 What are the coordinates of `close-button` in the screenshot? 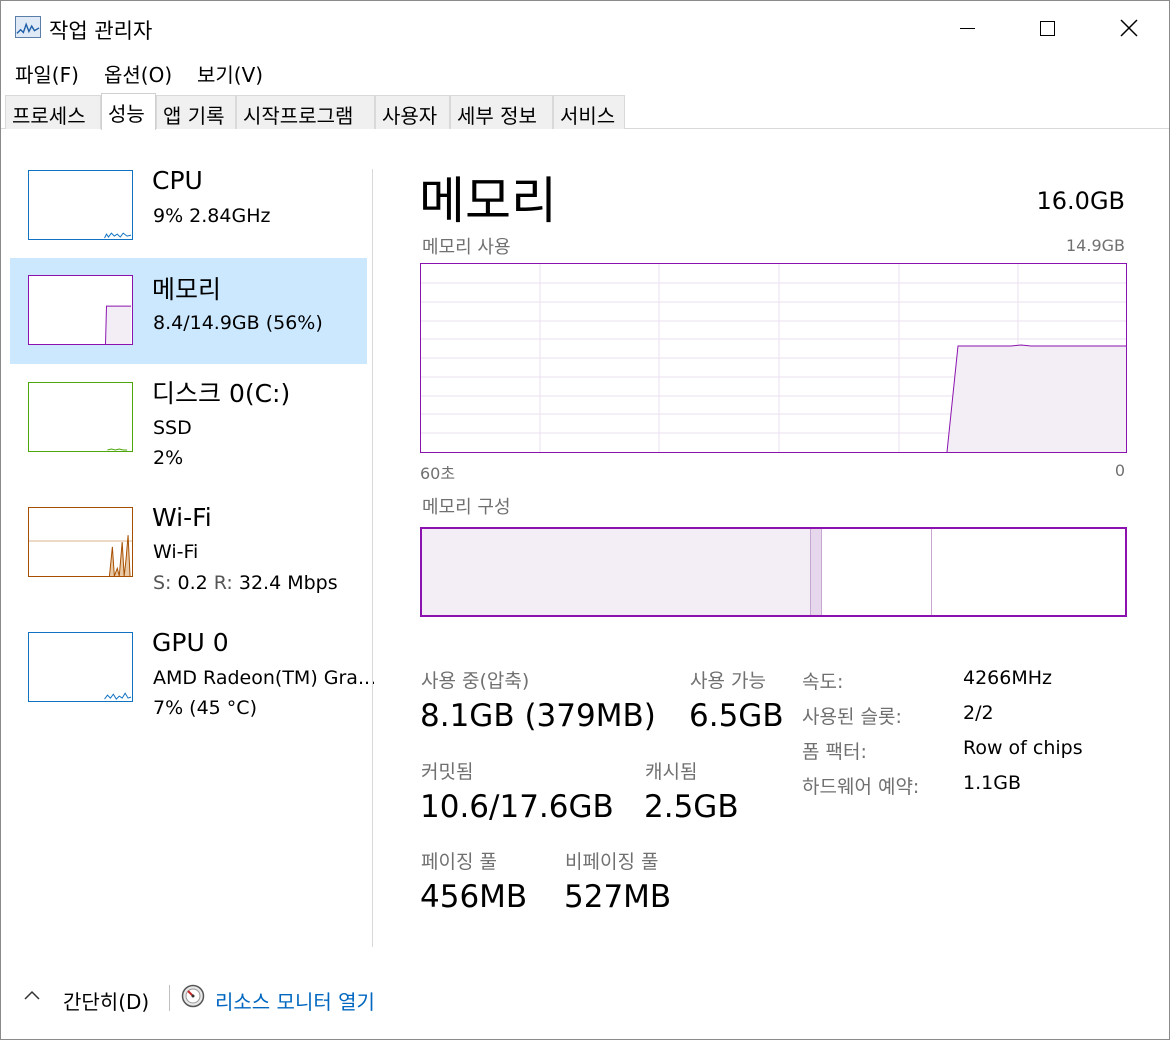 It's located at (1129, 28).